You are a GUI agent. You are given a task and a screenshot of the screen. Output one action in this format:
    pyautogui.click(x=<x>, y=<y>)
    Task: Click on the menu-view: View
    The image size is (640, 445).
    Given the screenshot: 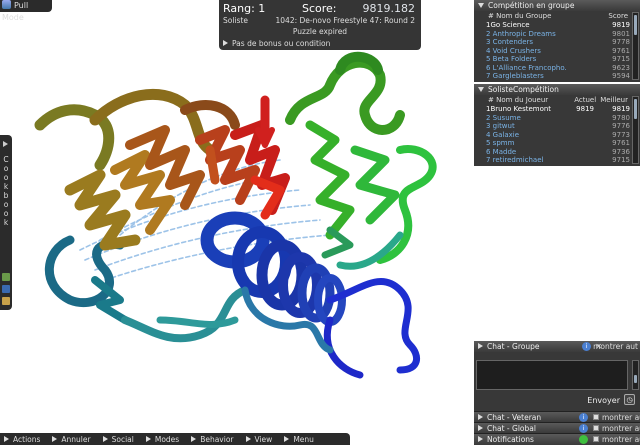 What is the action you would take?
    pyautogui.click(x=259, y=439)
    